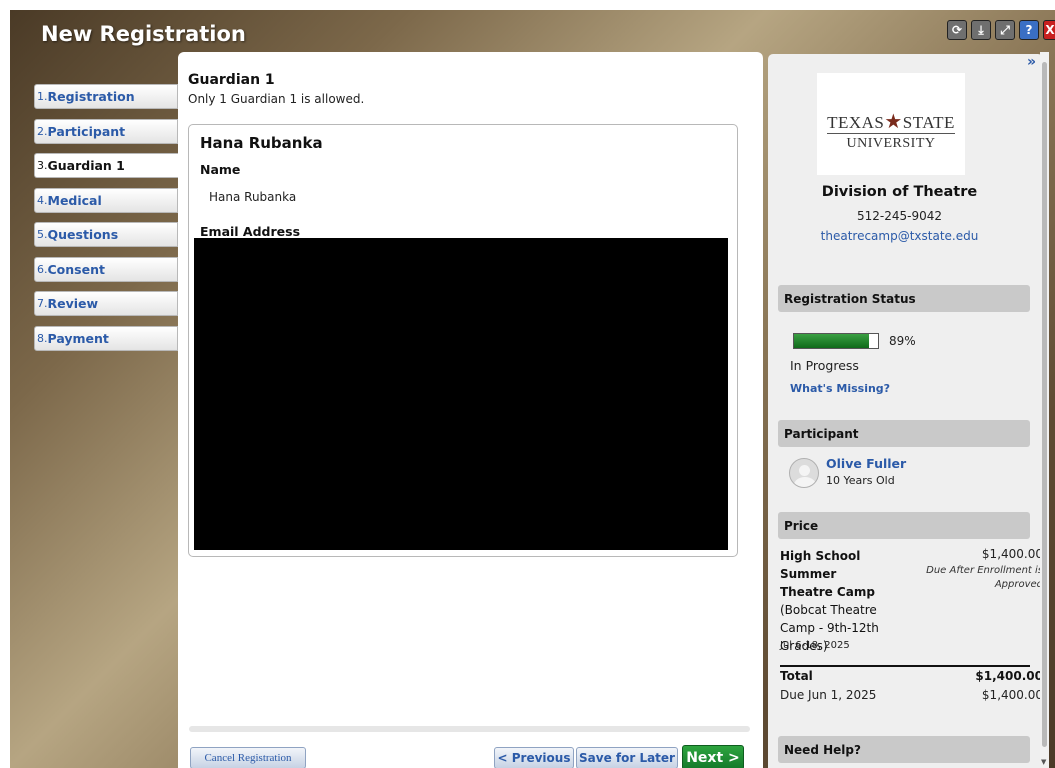  Describe the element at coordinates (899, 216) in the screenshot. I see `department-phone: 512-245-9042` at that location.